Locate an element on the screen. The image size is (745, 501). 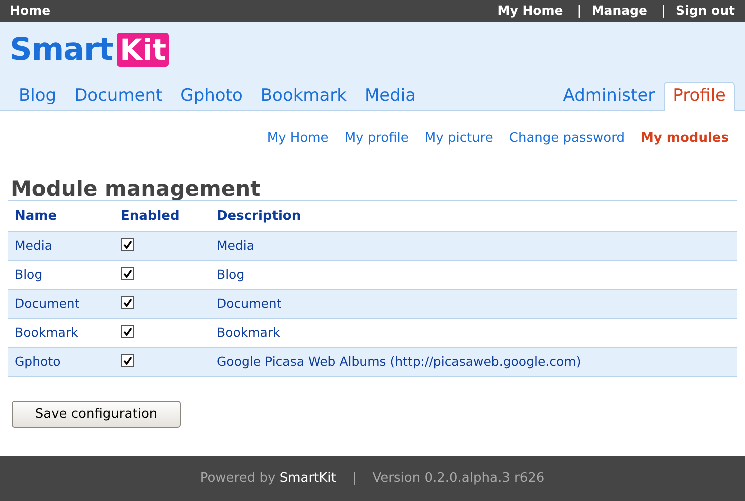
table-cell: Google Picasa Web Albums (http://picasaweb.google.com) is located at coordinates (473, 362).